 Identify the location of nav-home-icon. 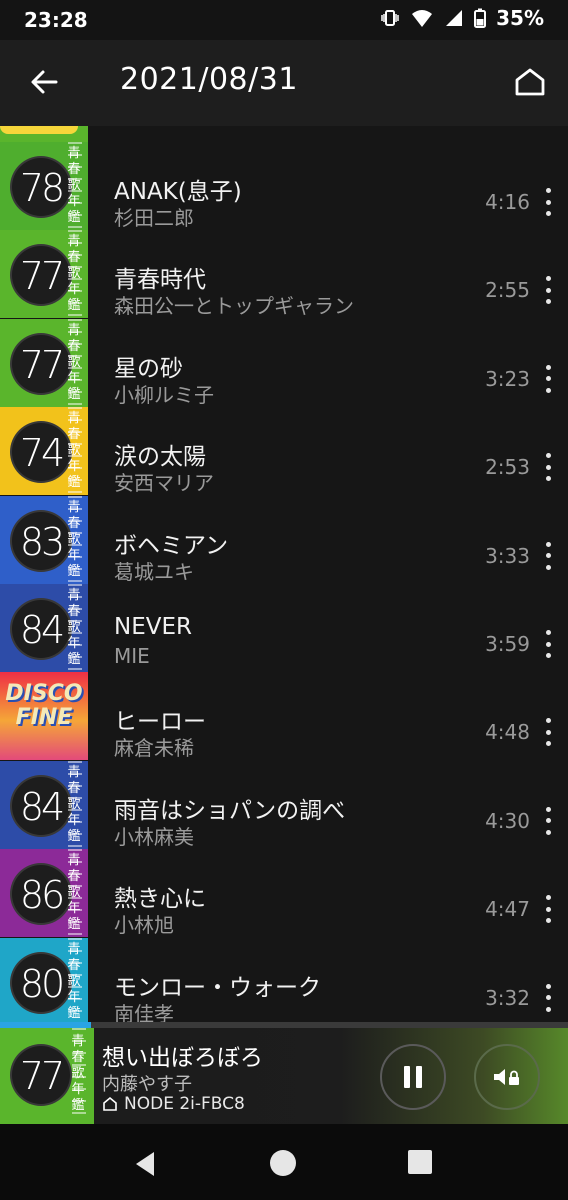
(283, 1163).